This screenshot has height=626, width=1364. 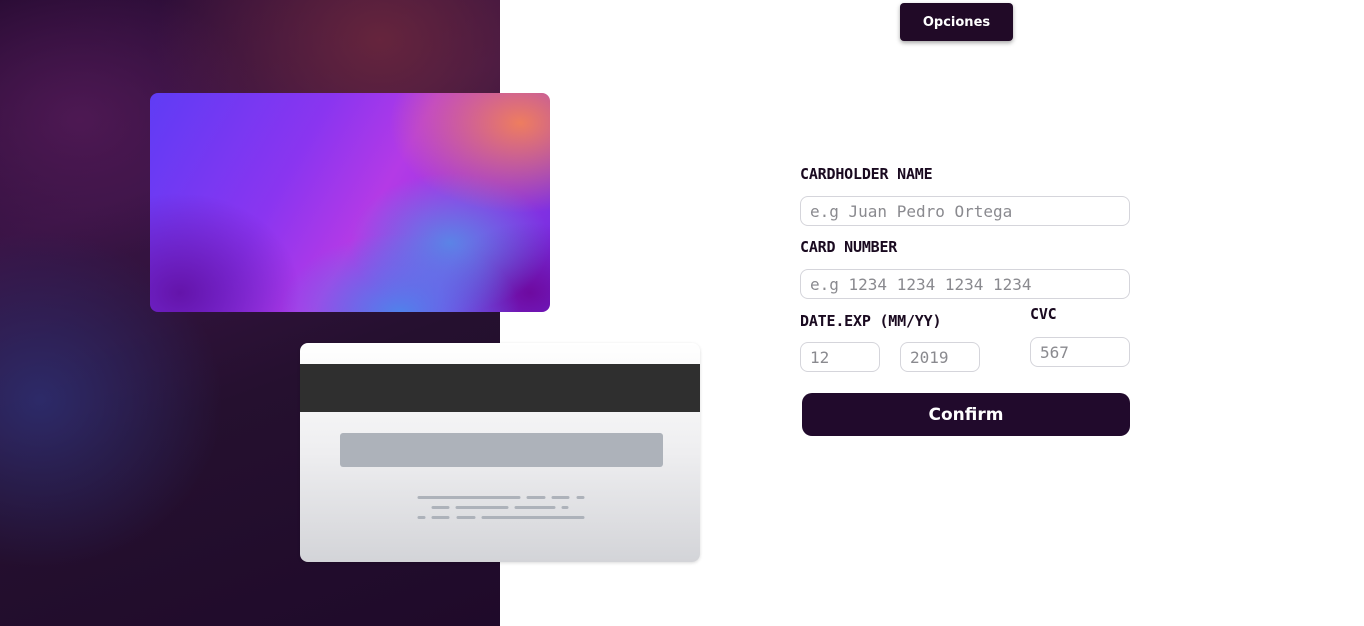 I want to click on cardholder-name-label: CARDHOLDER NAME, so click(x=866, y=174).